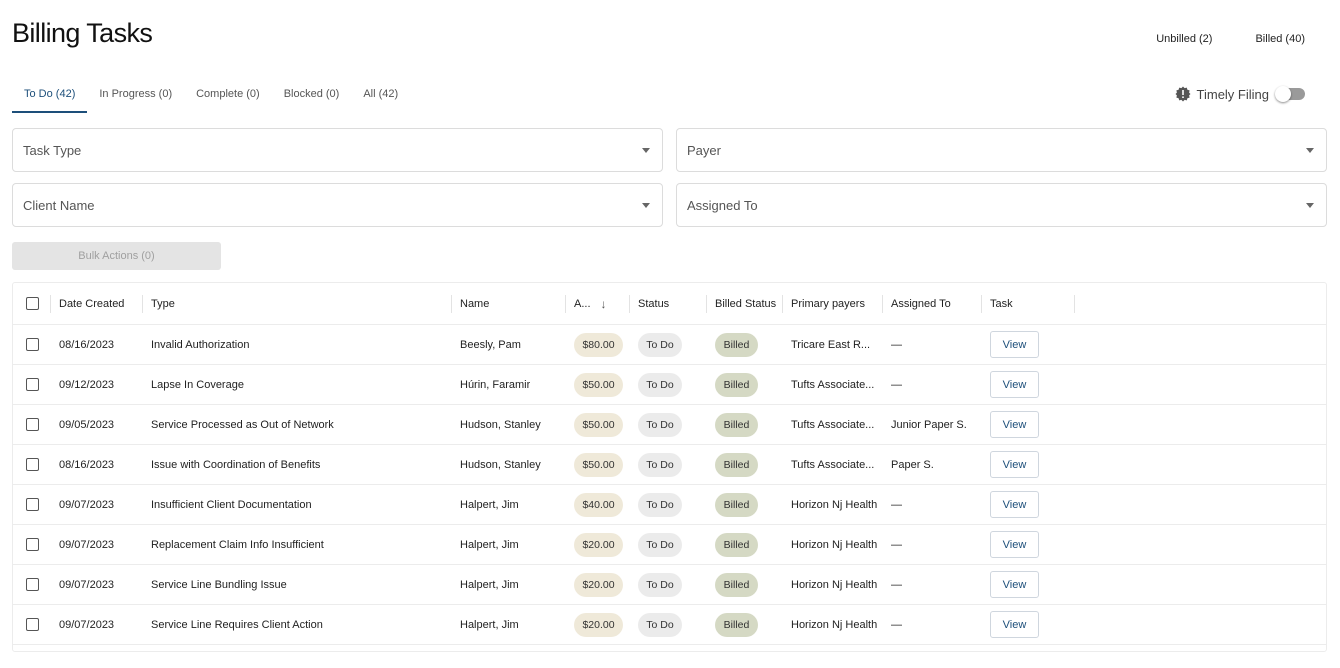  Describe the element at coordinates (242, 424) in the screenshot. I see `task-type: Service Processed as Out of Network` at that location.